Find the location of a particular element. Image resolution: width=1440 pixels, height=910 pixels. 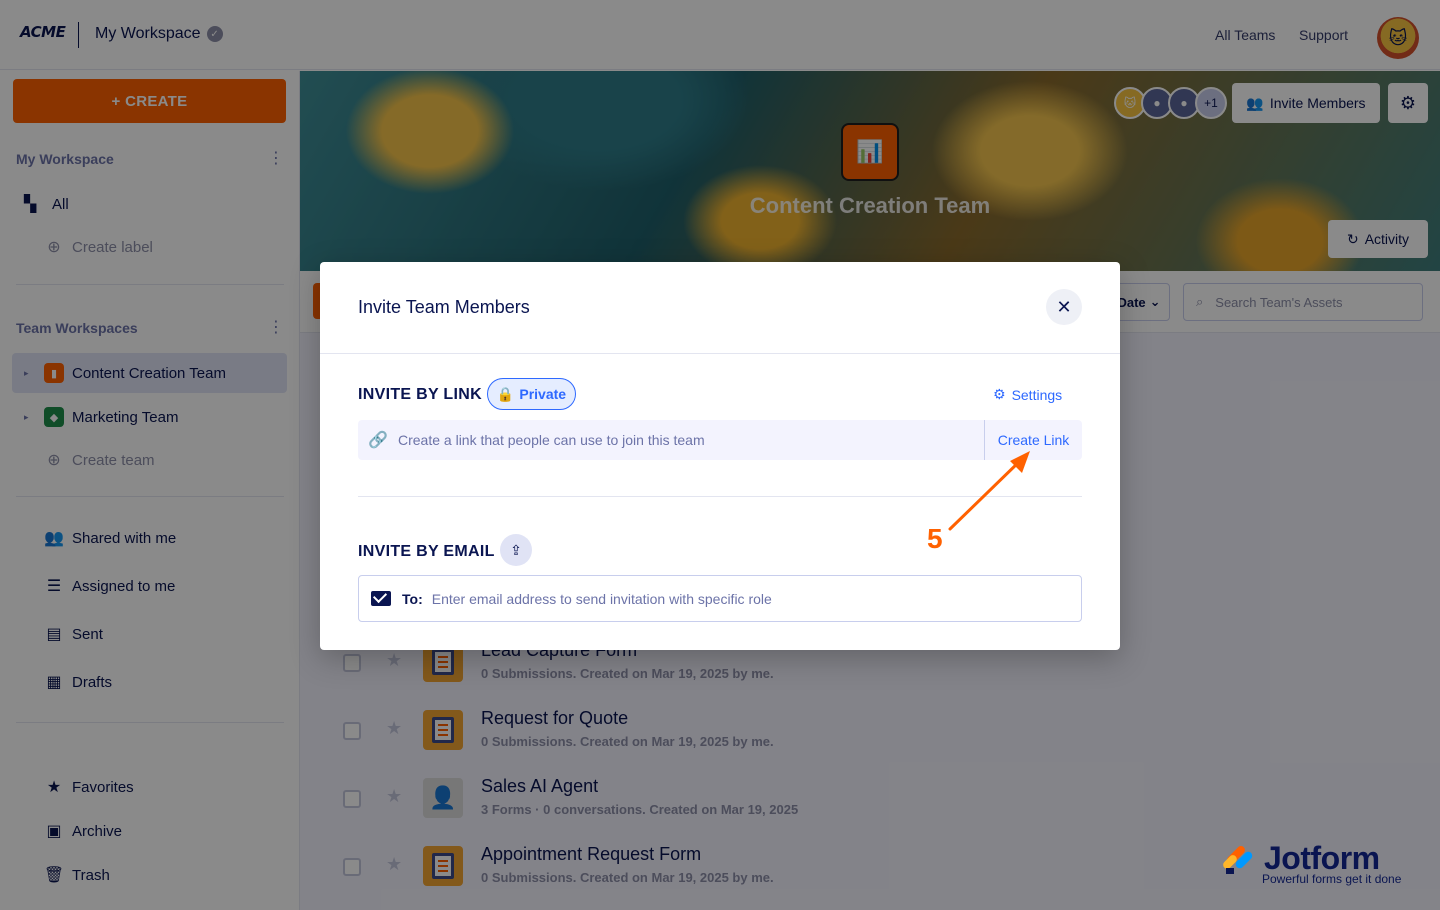

modal-title: Invite Team Members is located at coordinates (444, 307).